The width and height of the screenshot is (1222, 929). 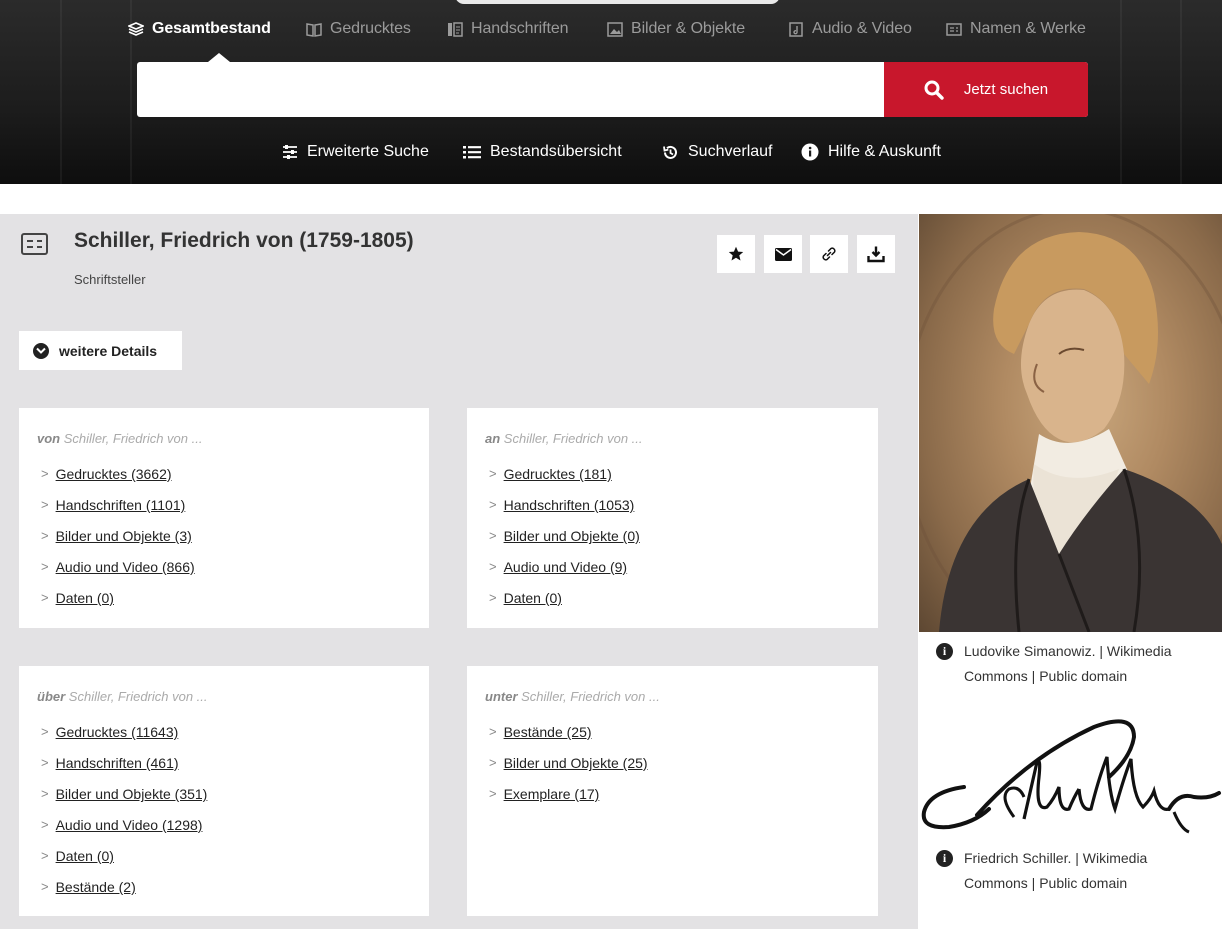 I want to click on chevron-down-icon, so click(x=41, y=350).